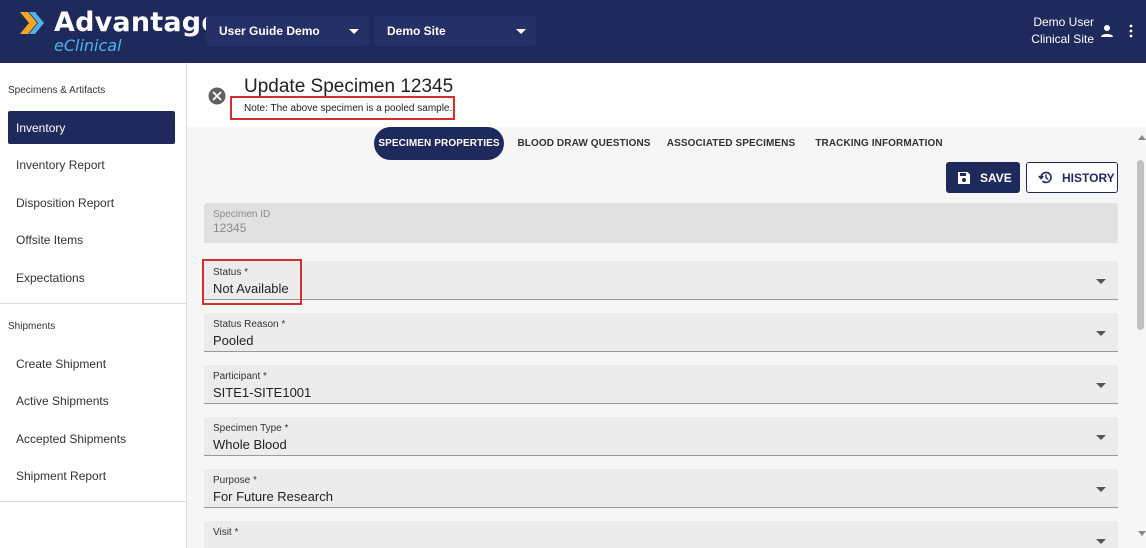 The width and height of the screenshot is (1146, 548). Describe the element at coordinates (91, 438) in the screenshot. I see `sidebar-item-accepted-shipments: Accepted Shipments` at that location.